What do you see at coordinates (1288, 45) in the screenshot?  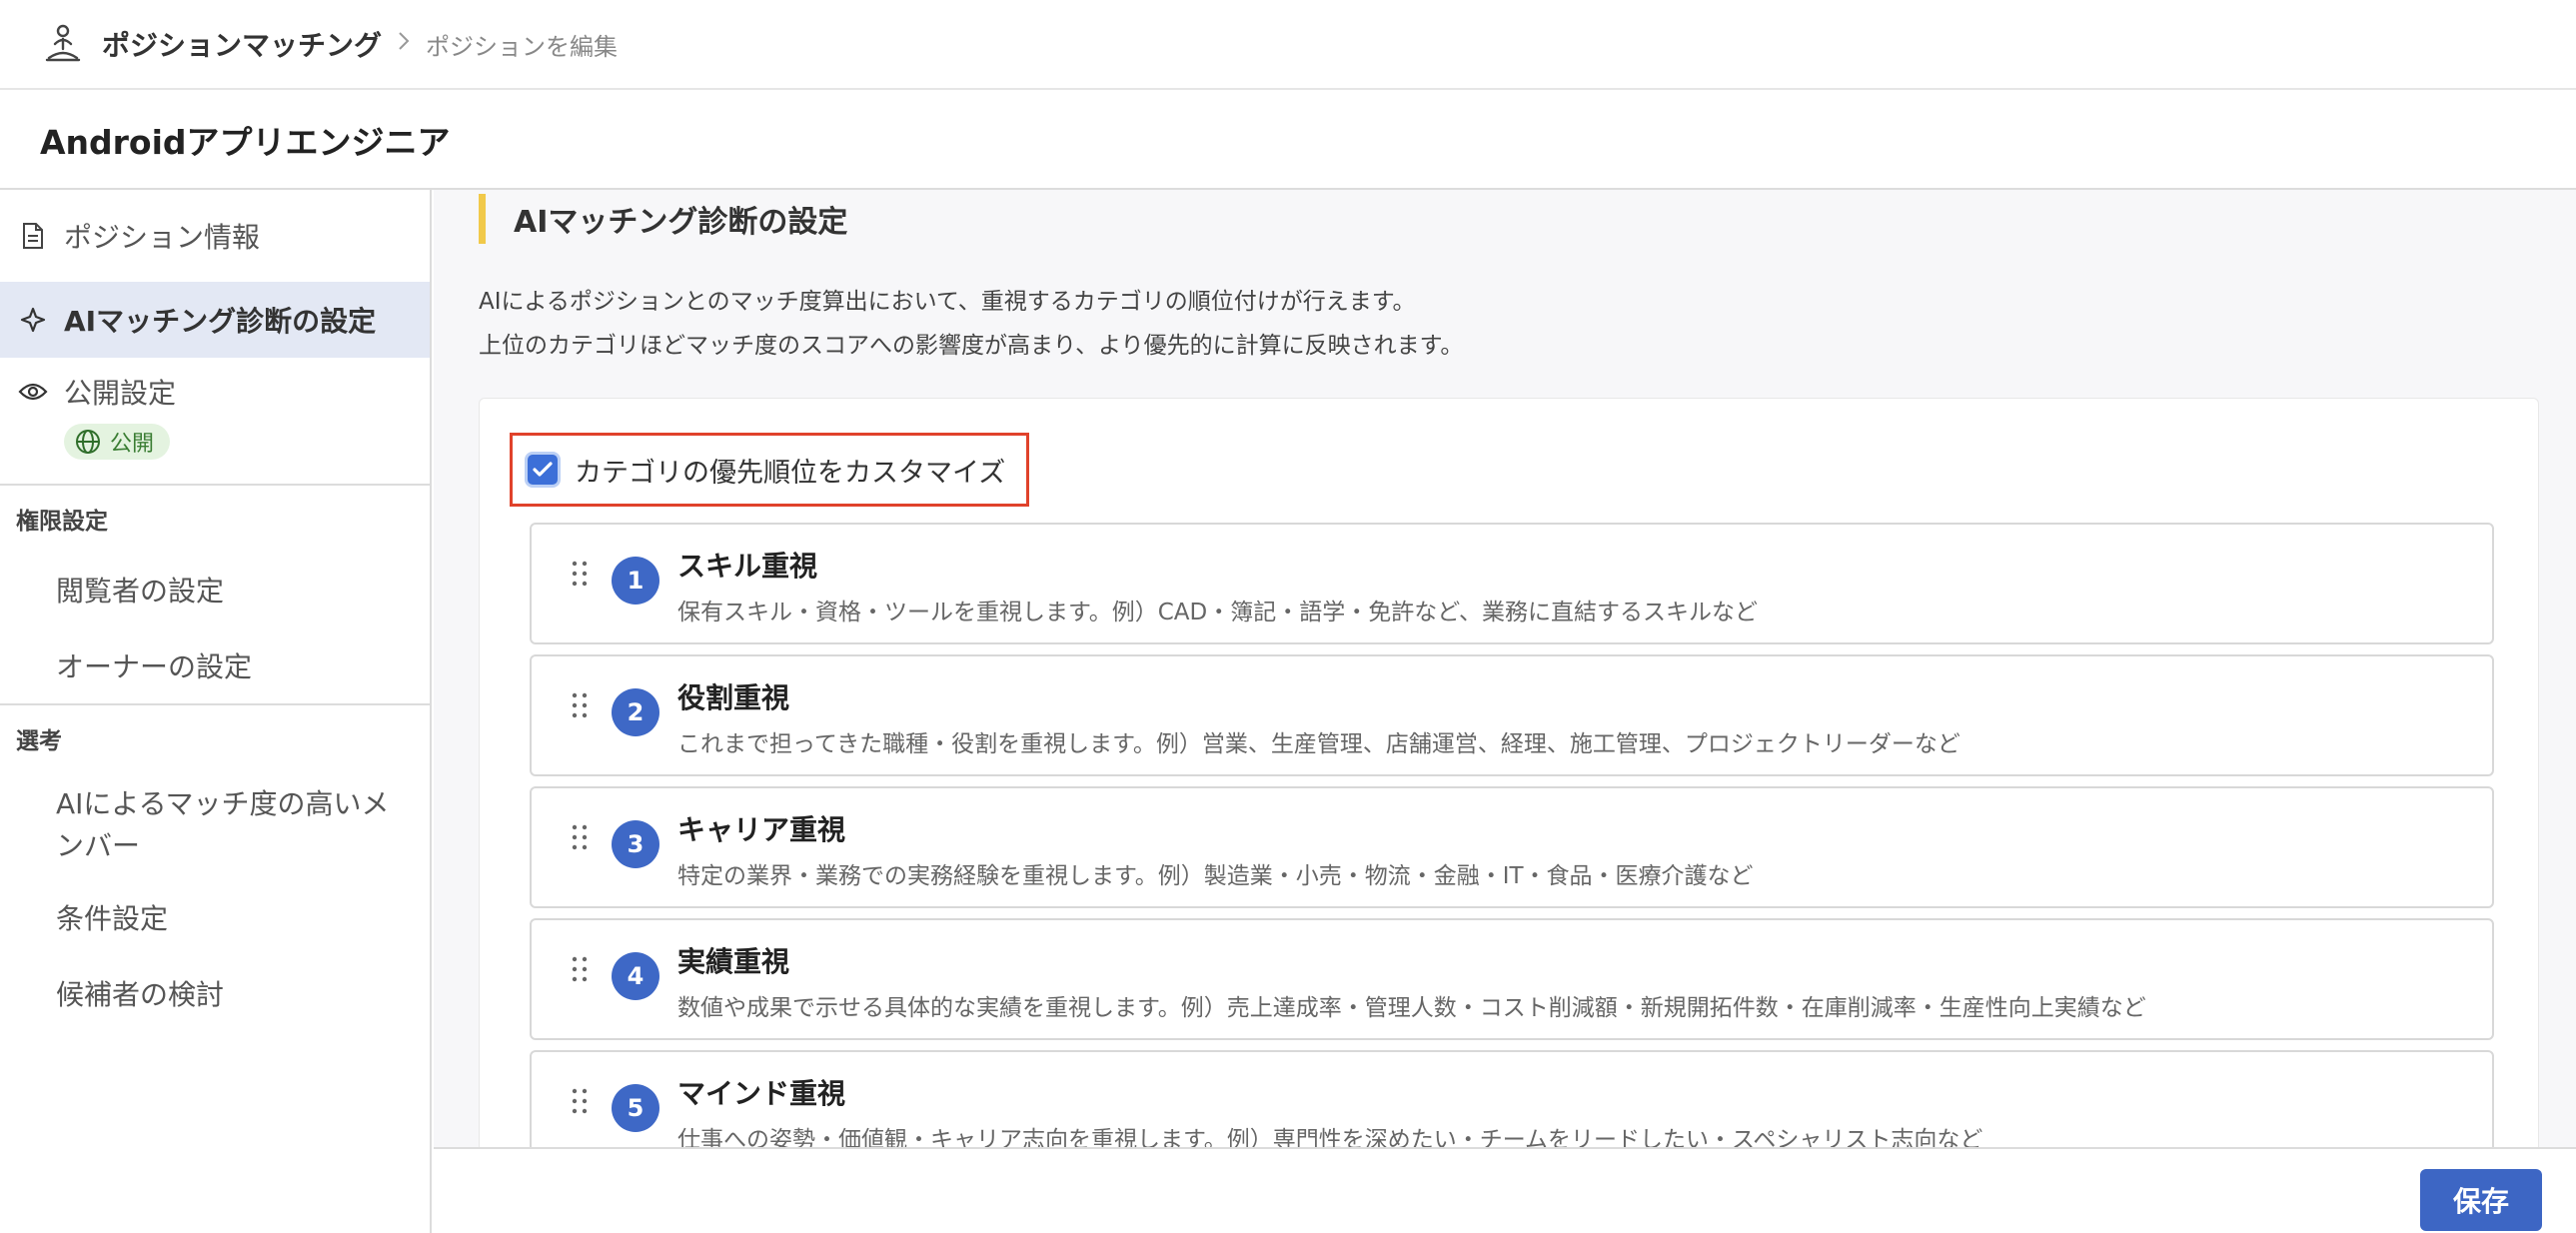 I see `top-bar: ポジションマッチング ポジションを編集` at bounding box center [1288, 45].